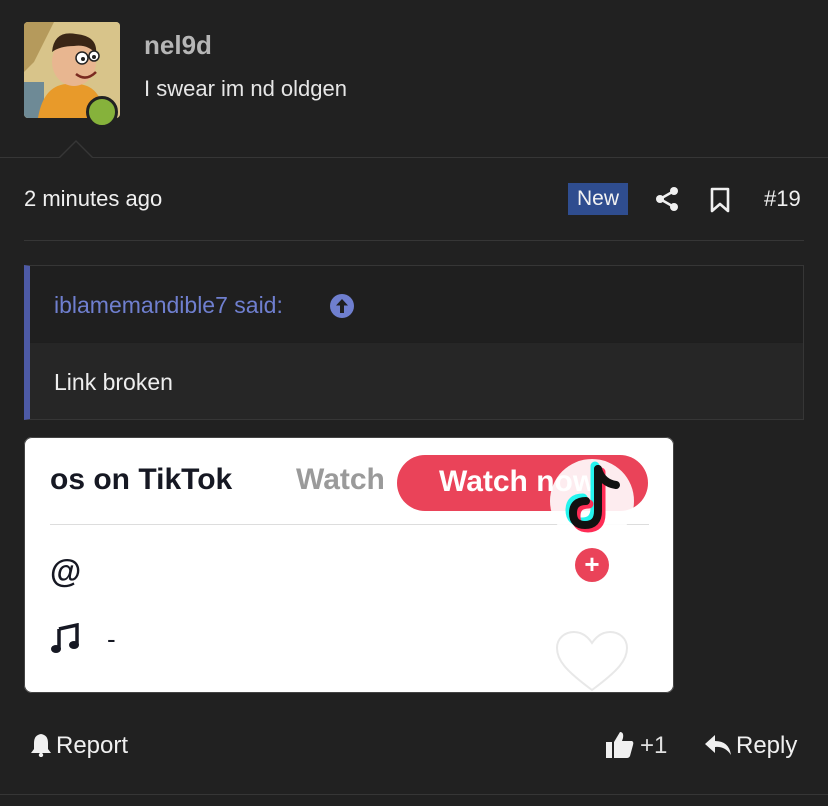 The image size is (828, 806). Describe the element at coordinates (111, 639) in the screenshot. I see `music-track: -` at that location.